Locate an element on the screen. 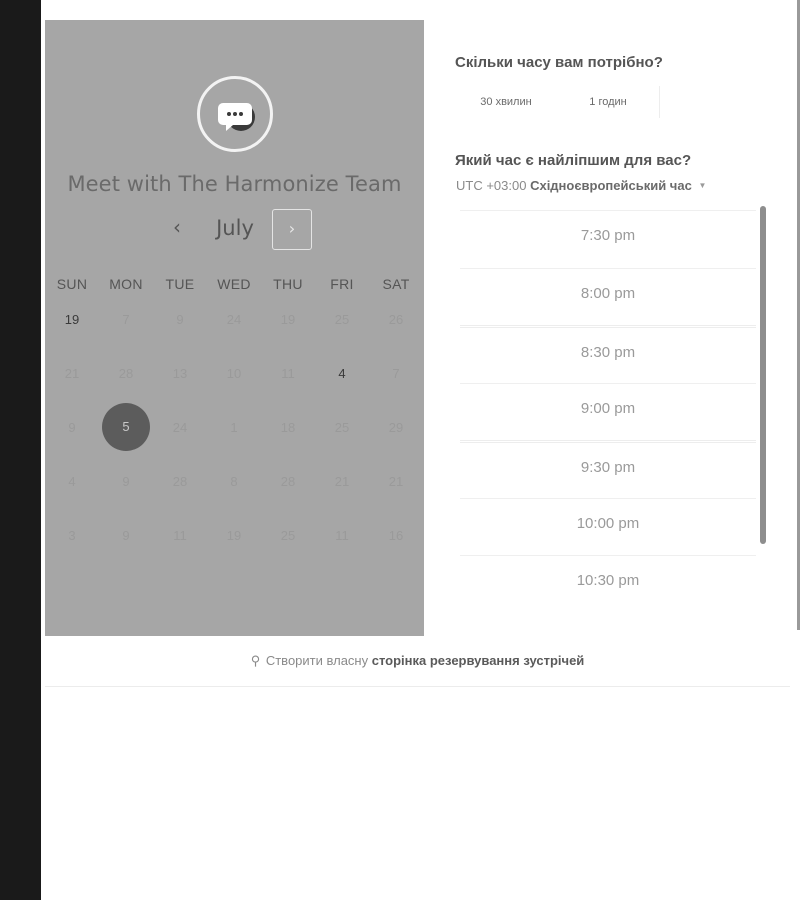  month-label: July is located at coordinates (235, 228).